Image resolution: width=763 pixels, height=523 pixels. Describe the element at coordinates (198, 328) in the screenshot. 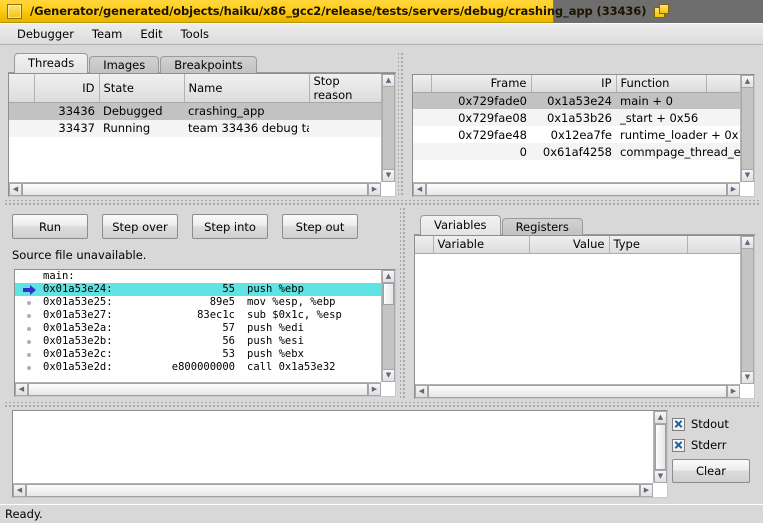

I see `disassembly-line: 0x01a53e2a: 57 push %edi` at that location.